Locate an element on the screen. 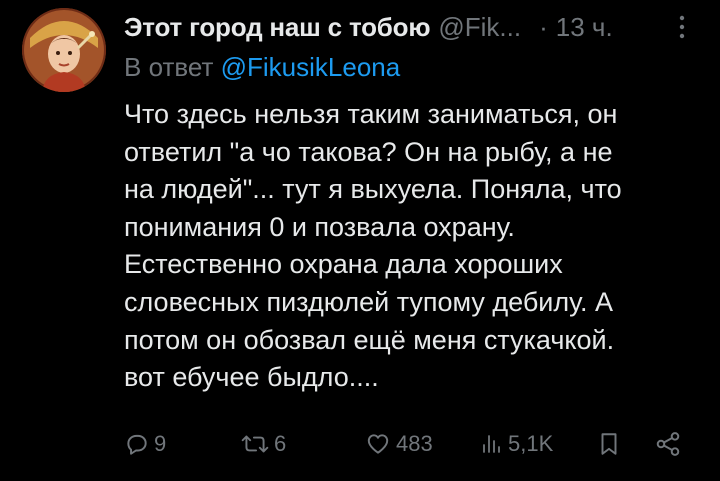 The image size is (720, 481). avatar is located at coordinates (64, 50).